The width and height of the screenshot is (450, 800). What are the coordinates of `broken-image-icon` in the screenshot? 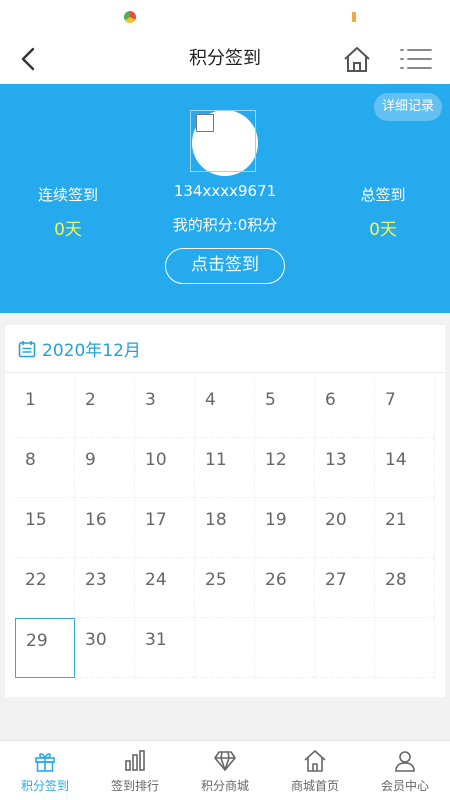 It's located at (205, 123).